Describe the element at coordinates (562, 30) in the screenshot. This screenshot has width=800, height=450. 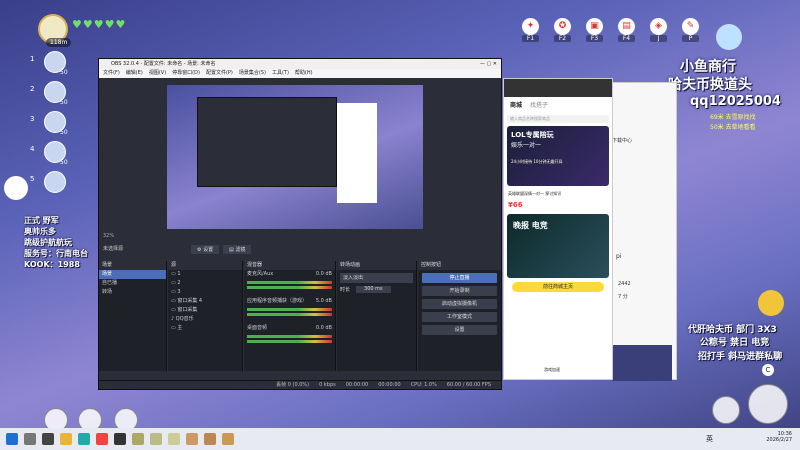
I see `hotkey-f2: ✪ F2` at that location.